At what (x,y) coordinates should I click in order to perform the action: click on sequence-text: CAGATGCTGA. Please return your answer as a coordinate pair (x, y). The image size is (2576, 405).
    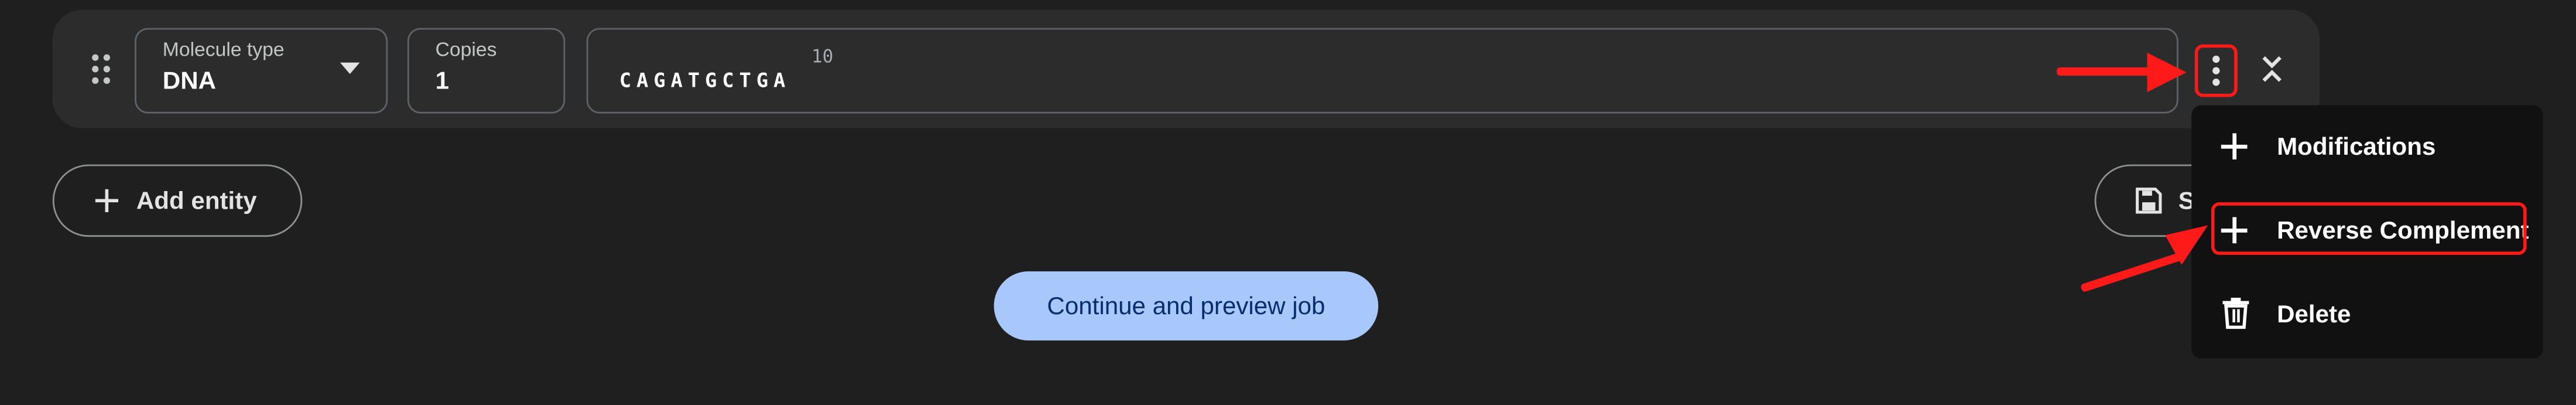
    Looking at the image, I should click on (705, 81).